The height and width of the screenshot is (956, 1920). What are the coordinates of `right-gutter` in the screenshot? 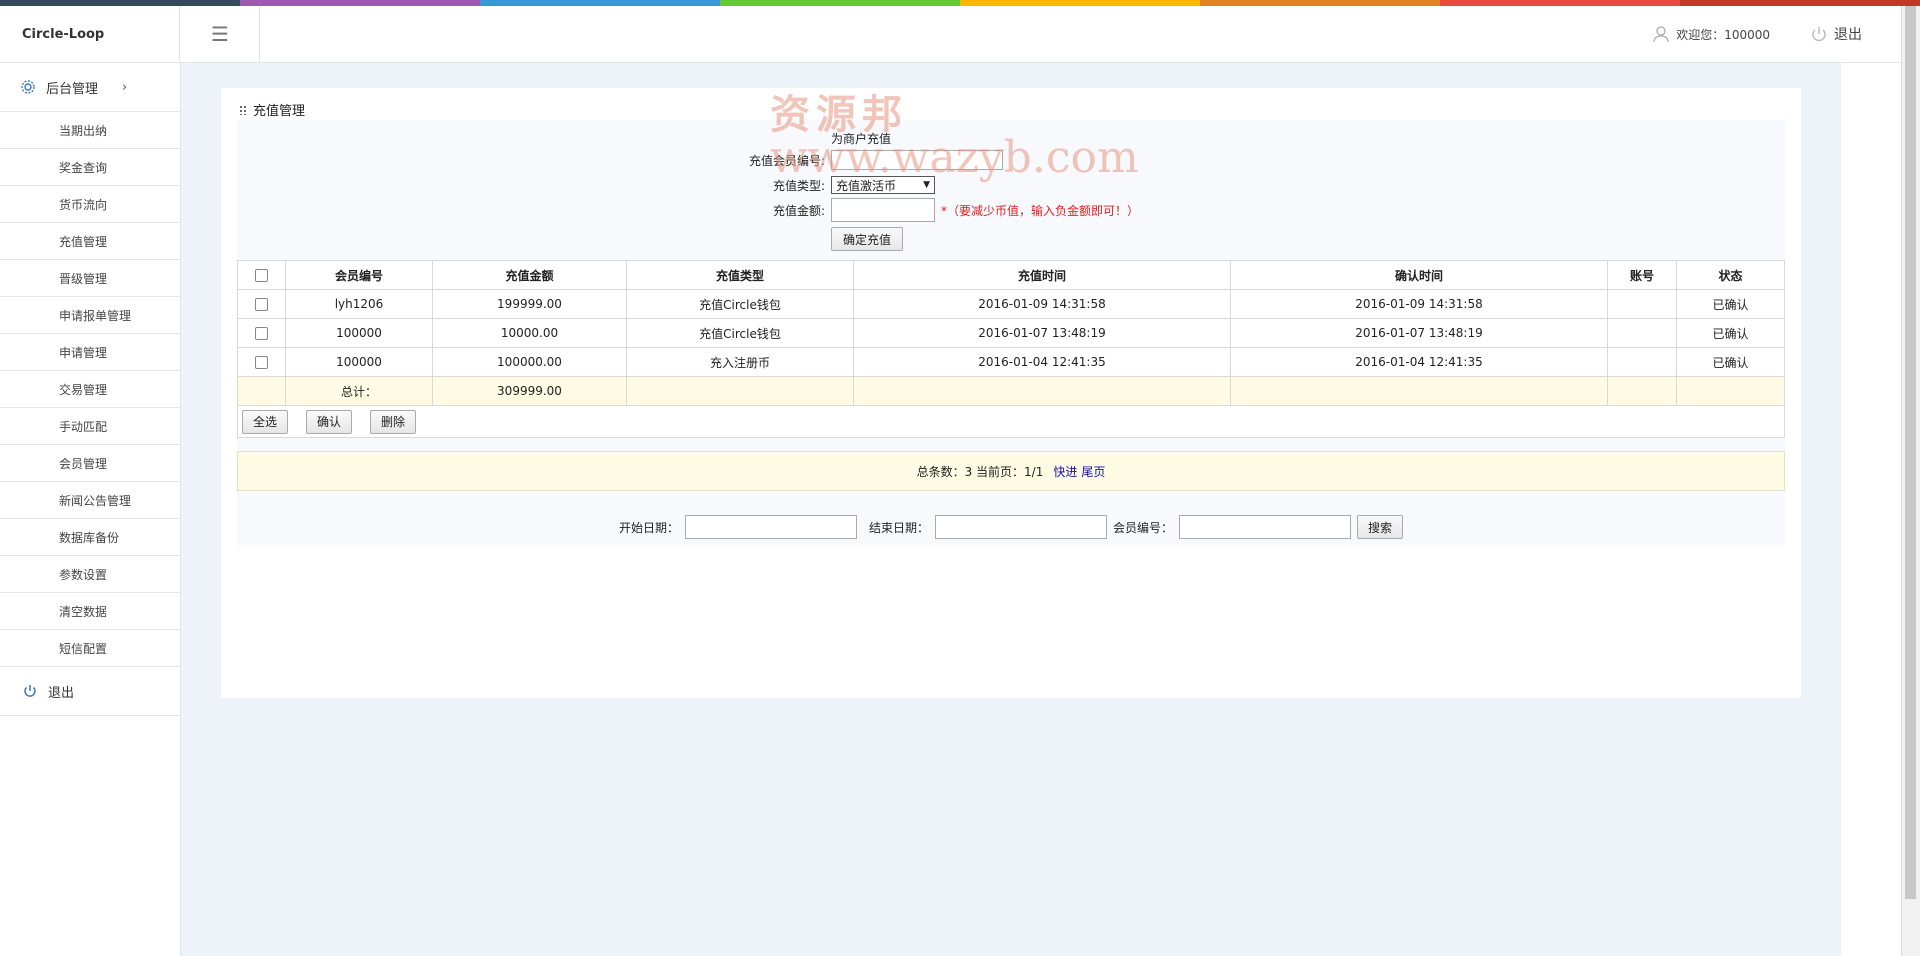 It's located at (1871, 509).